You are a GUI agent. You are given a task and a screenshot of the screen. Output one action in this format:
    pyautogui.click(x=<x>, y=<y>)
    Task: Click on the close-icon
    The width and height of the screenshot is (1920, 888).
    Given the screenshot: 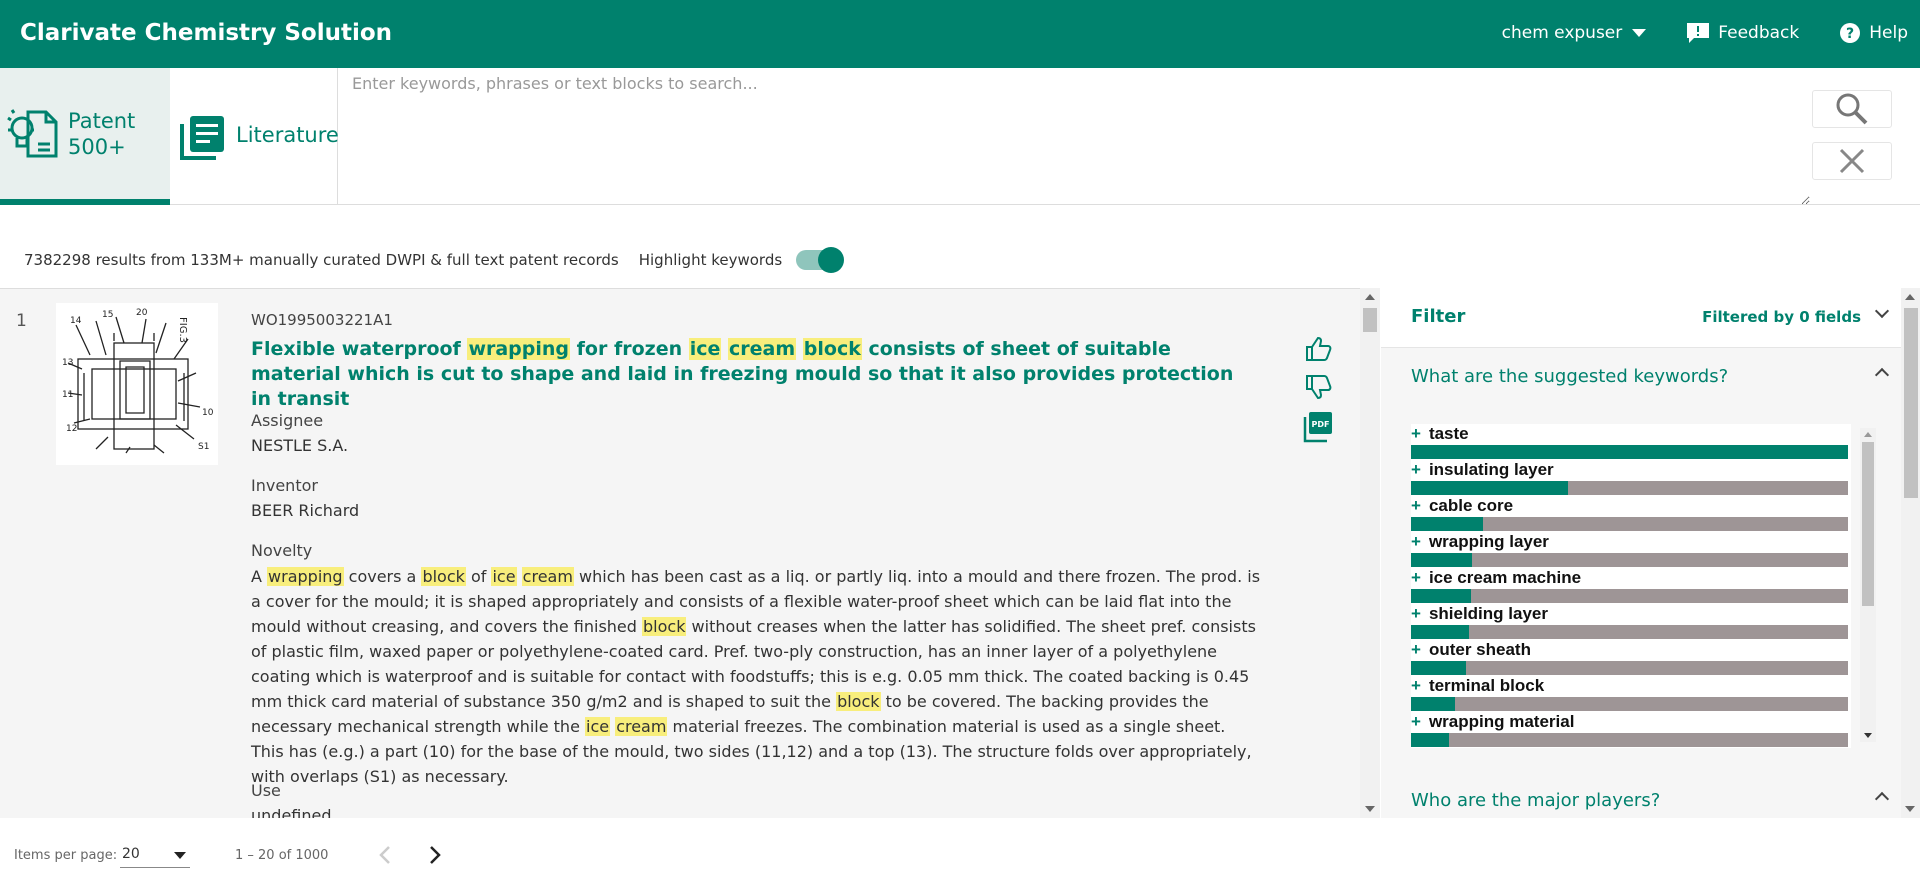 What is the action you would take?
    pyautogui.click(x=1852, y=161)
    